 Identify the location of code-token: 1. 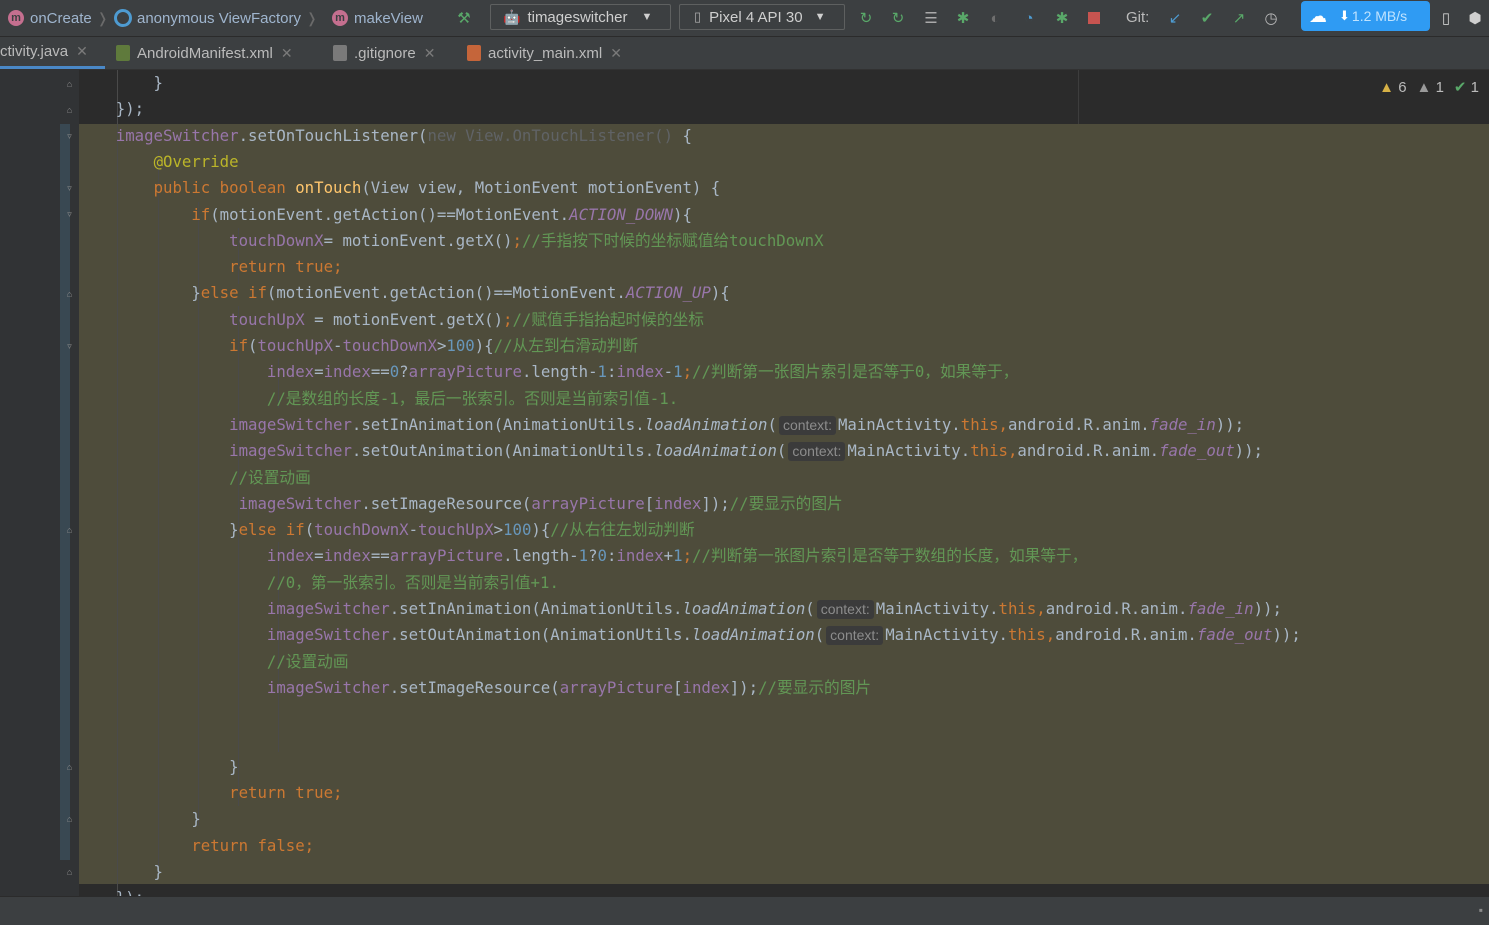
(583, 555).